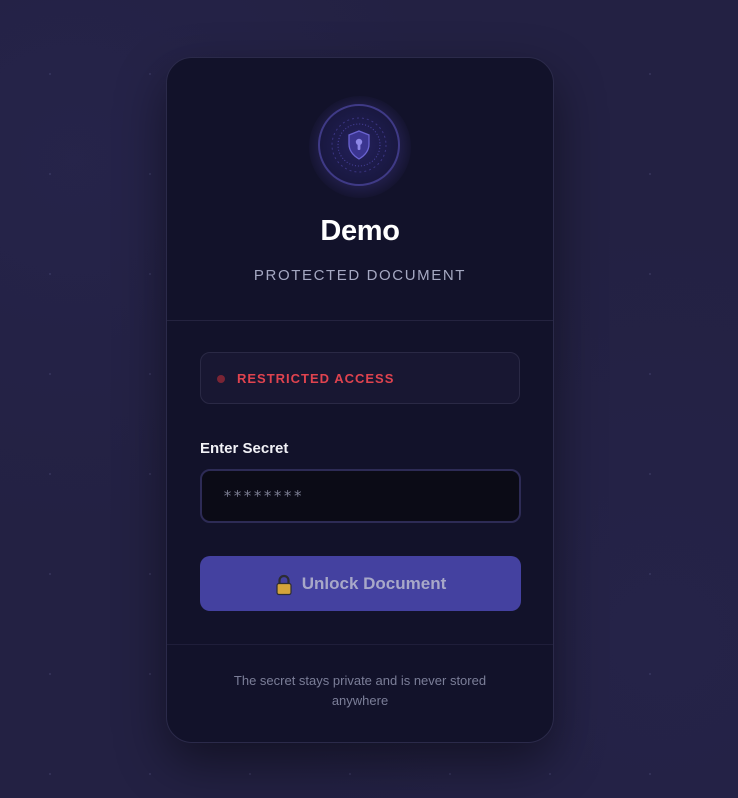  What do you see at coordinates (244, 448) in the screenshot?
I see `secret-label: Enter Secret` at bounding box center [244, 448].